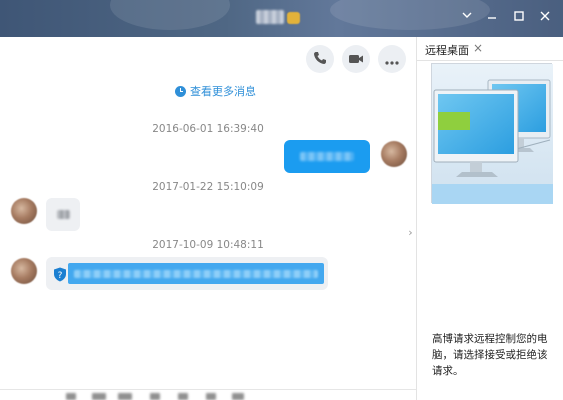 Image resolution: width=563 pixels, height=400 pixels. What do you see at coordinates (519, 18) in the screenshot?
I see `maximize-icon` at bounding box center [519, 18].